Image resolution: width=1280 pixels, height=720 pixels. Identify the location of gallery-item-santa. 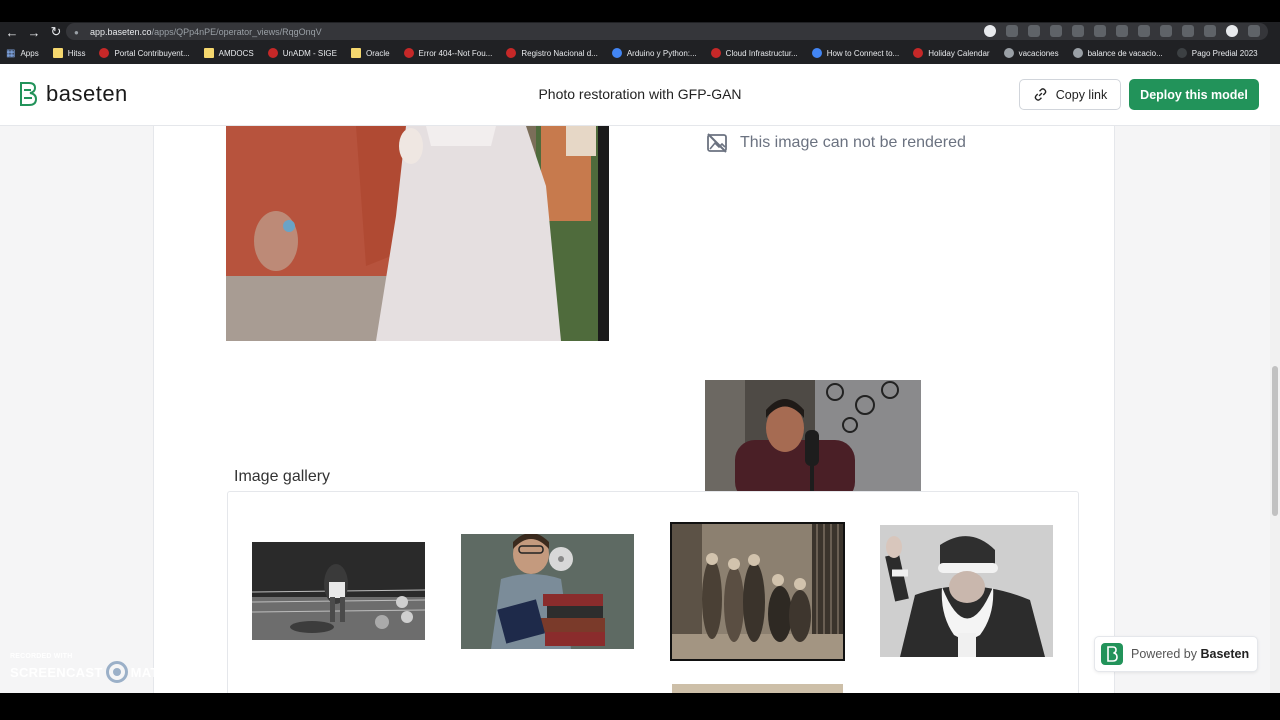
(966, 591).